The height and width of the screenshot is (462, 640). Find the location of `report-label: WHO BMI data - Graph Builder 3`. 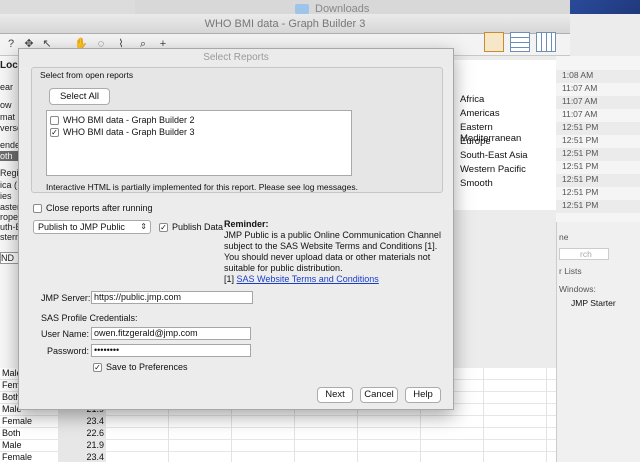

report-label: WHO BMI data - Graph Builder 3 is located at coordinates (129, 132).